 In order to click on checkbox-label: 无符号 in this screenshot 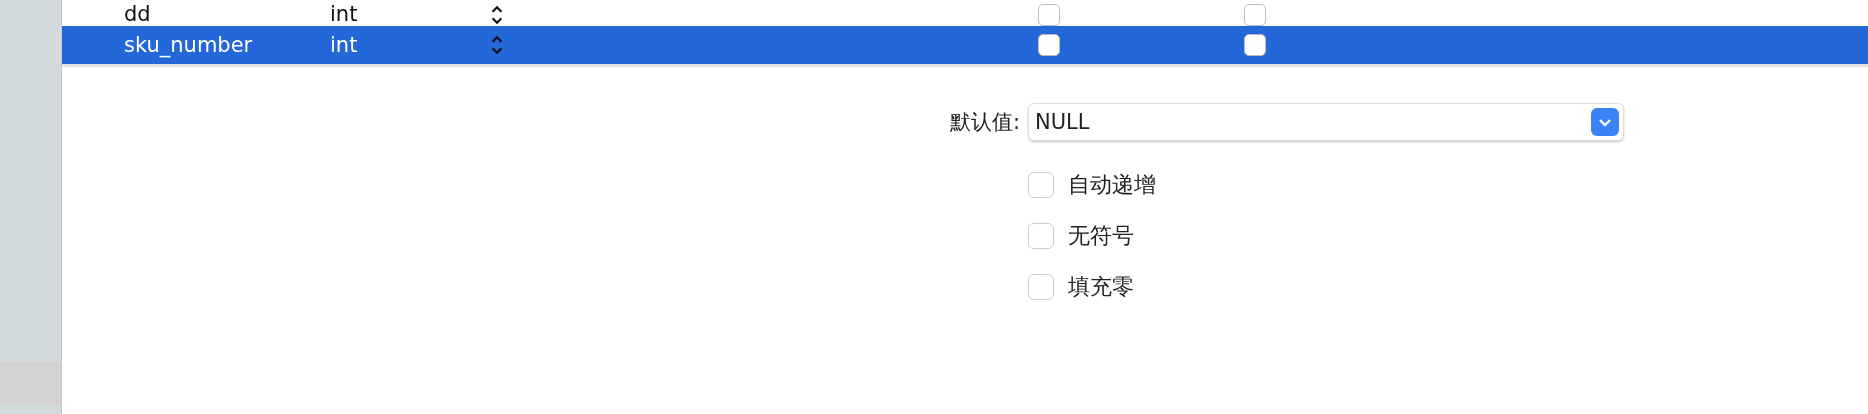, I will do `click(1101, 235)`.